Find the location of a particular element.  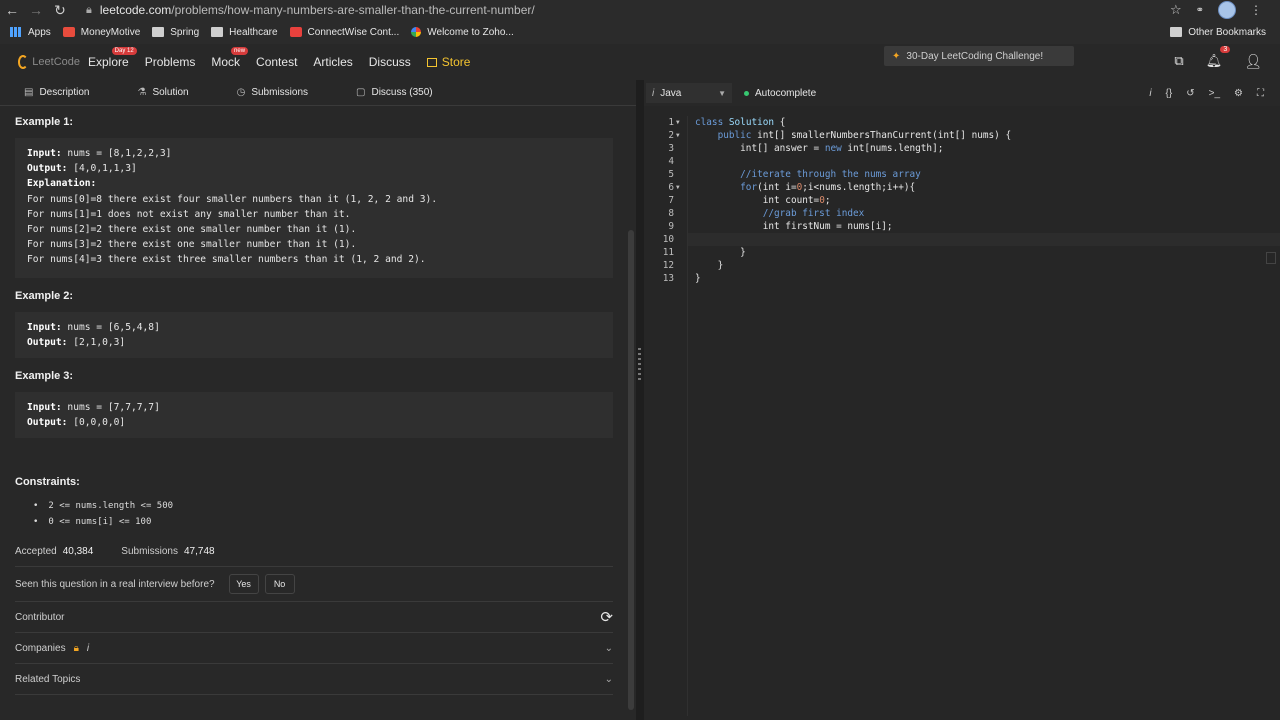

reload-icon: ↻ is located at coordinates (60, 10).